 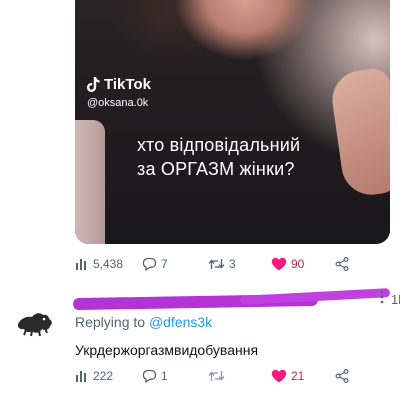 I want to click on retweet-button: 3, so click(x=222, y=264).